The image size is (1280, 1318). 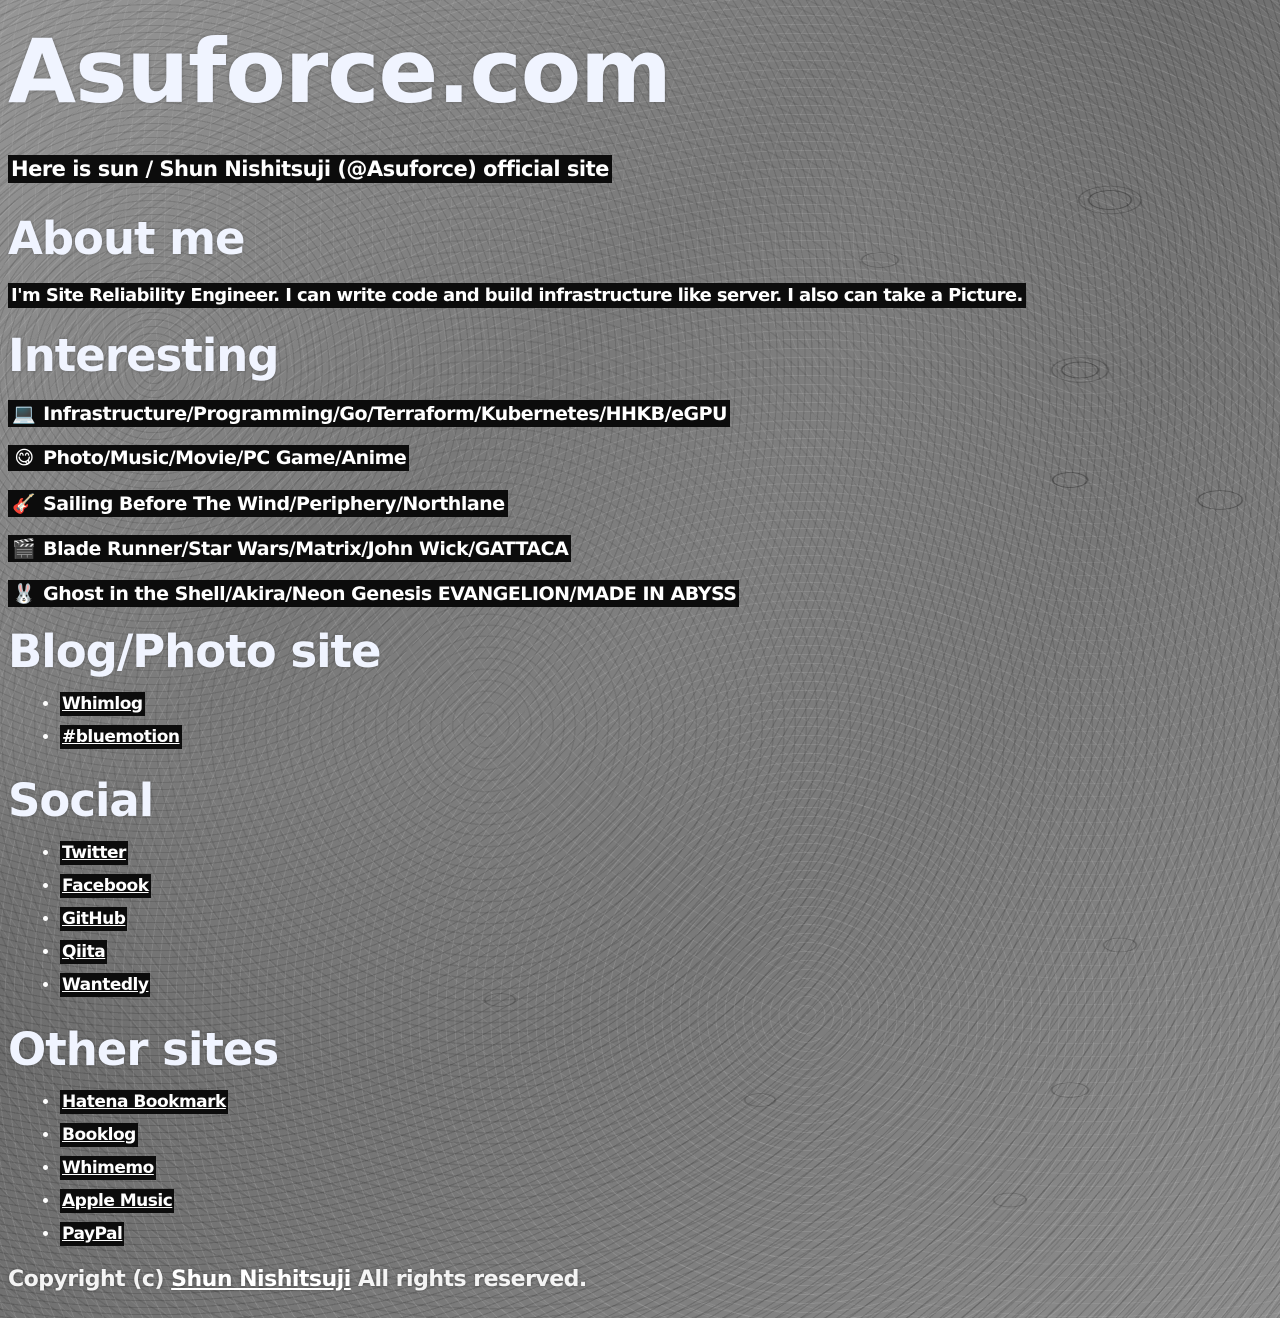 I want to click on copyright-suffix: All rights reserved., so click(x=472, y=1279).